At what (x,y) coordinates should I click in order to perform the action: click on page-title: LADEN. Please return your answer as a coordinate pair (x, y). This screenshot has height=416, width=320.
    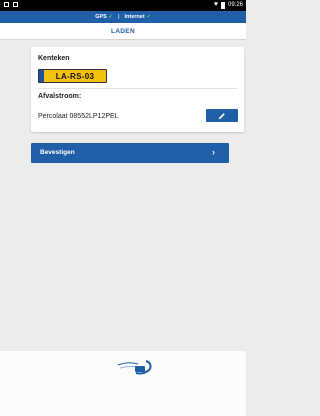
    Looking at the image, I should click on (123, 31).